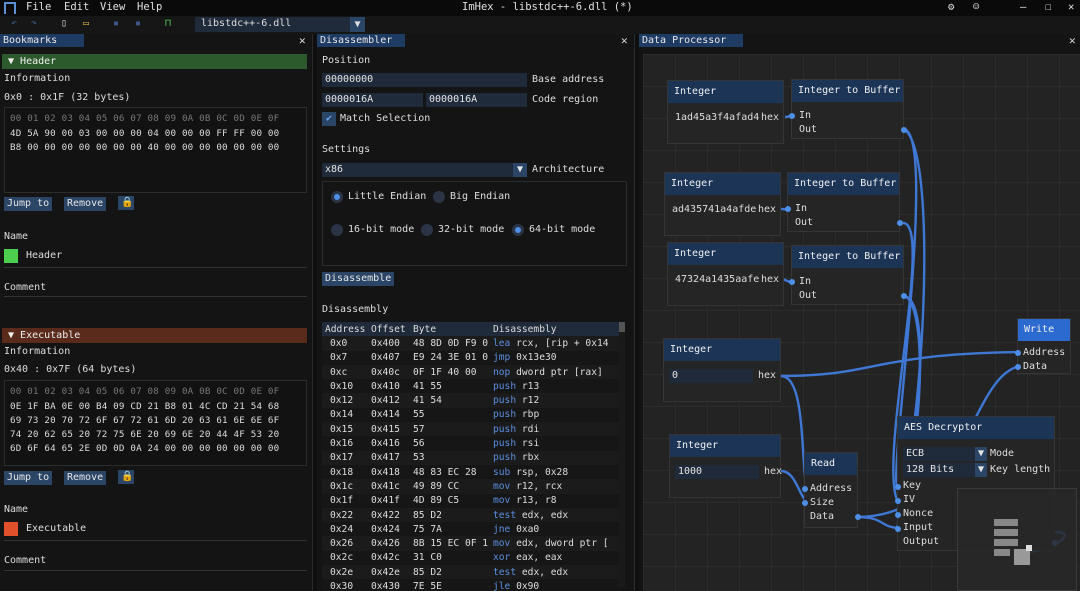 The height and width of the screenshot is (591, 1080). What do you see at coordinates (472, 500) in the screenshot?
I see `table-row: 0x1f 0x41f 4D 89 C5 mov r13, r8` at bounding box center [472, 500].